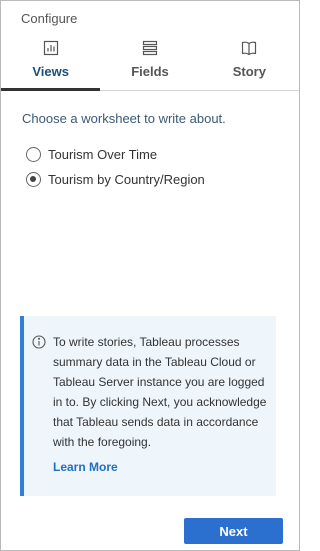  Describe the element at coordinates (150, 48) in the screenshot. I see `list-icon` at that location.